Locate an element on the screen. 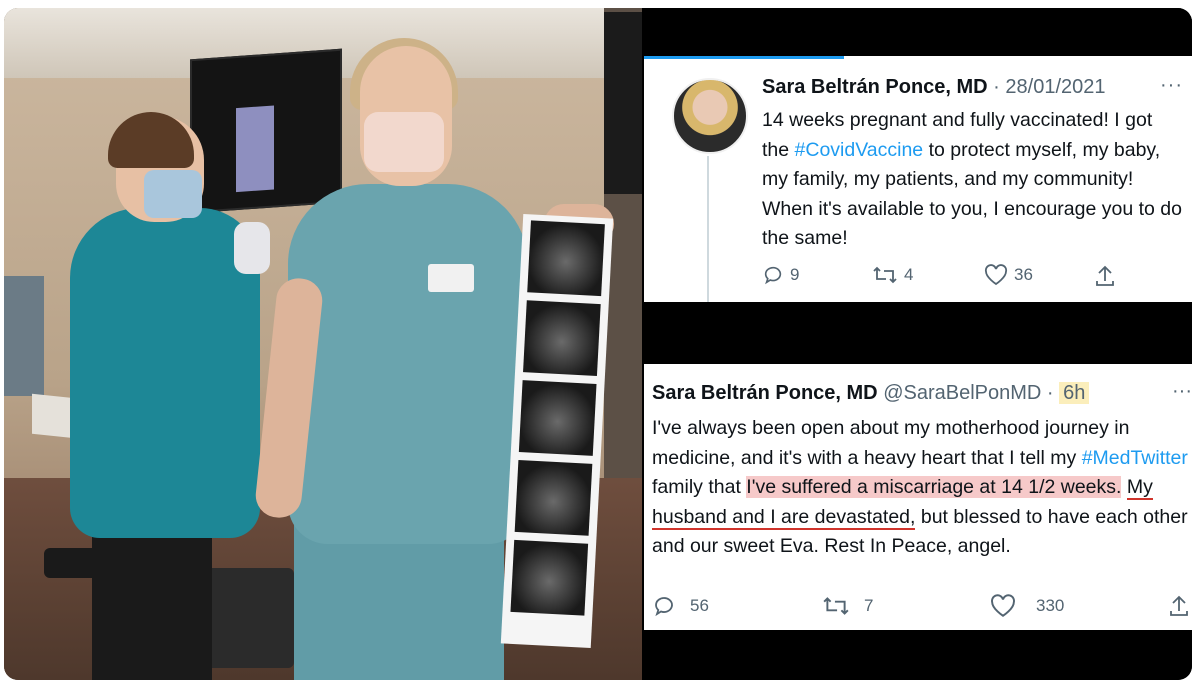 The image size is (1197, 692). like-count: 330 is located at coordinates (1050, 605).